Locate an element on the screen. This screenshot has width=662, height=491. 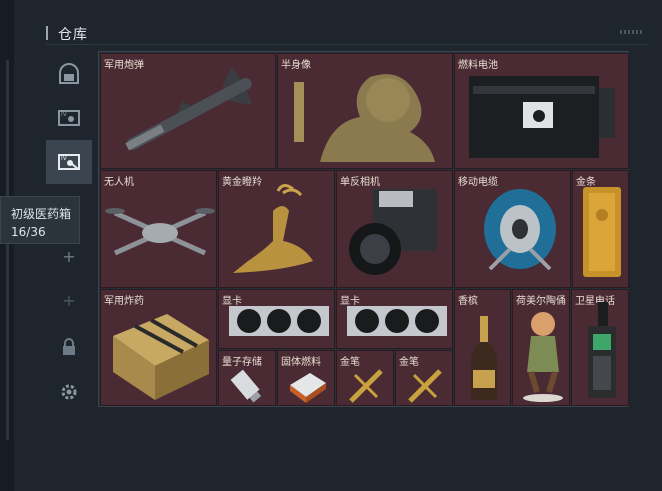
satellite-phone-icon is located at coordinates (602, 350).